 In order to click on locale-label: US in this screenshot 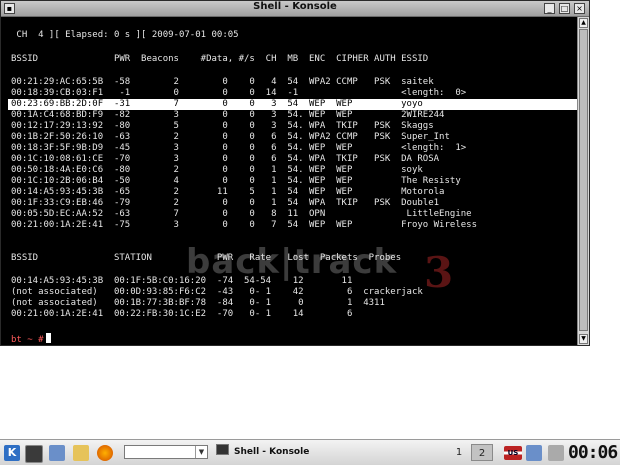, I will do `click(513, 453)`.